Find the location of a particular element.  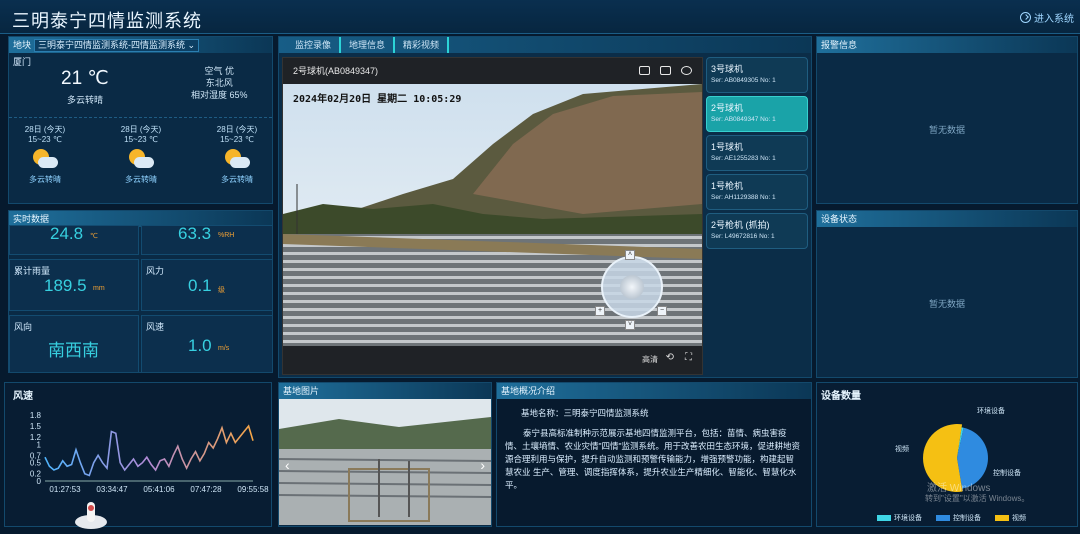

tab-geo: 地理信息 is located at coordinates (368, 45).